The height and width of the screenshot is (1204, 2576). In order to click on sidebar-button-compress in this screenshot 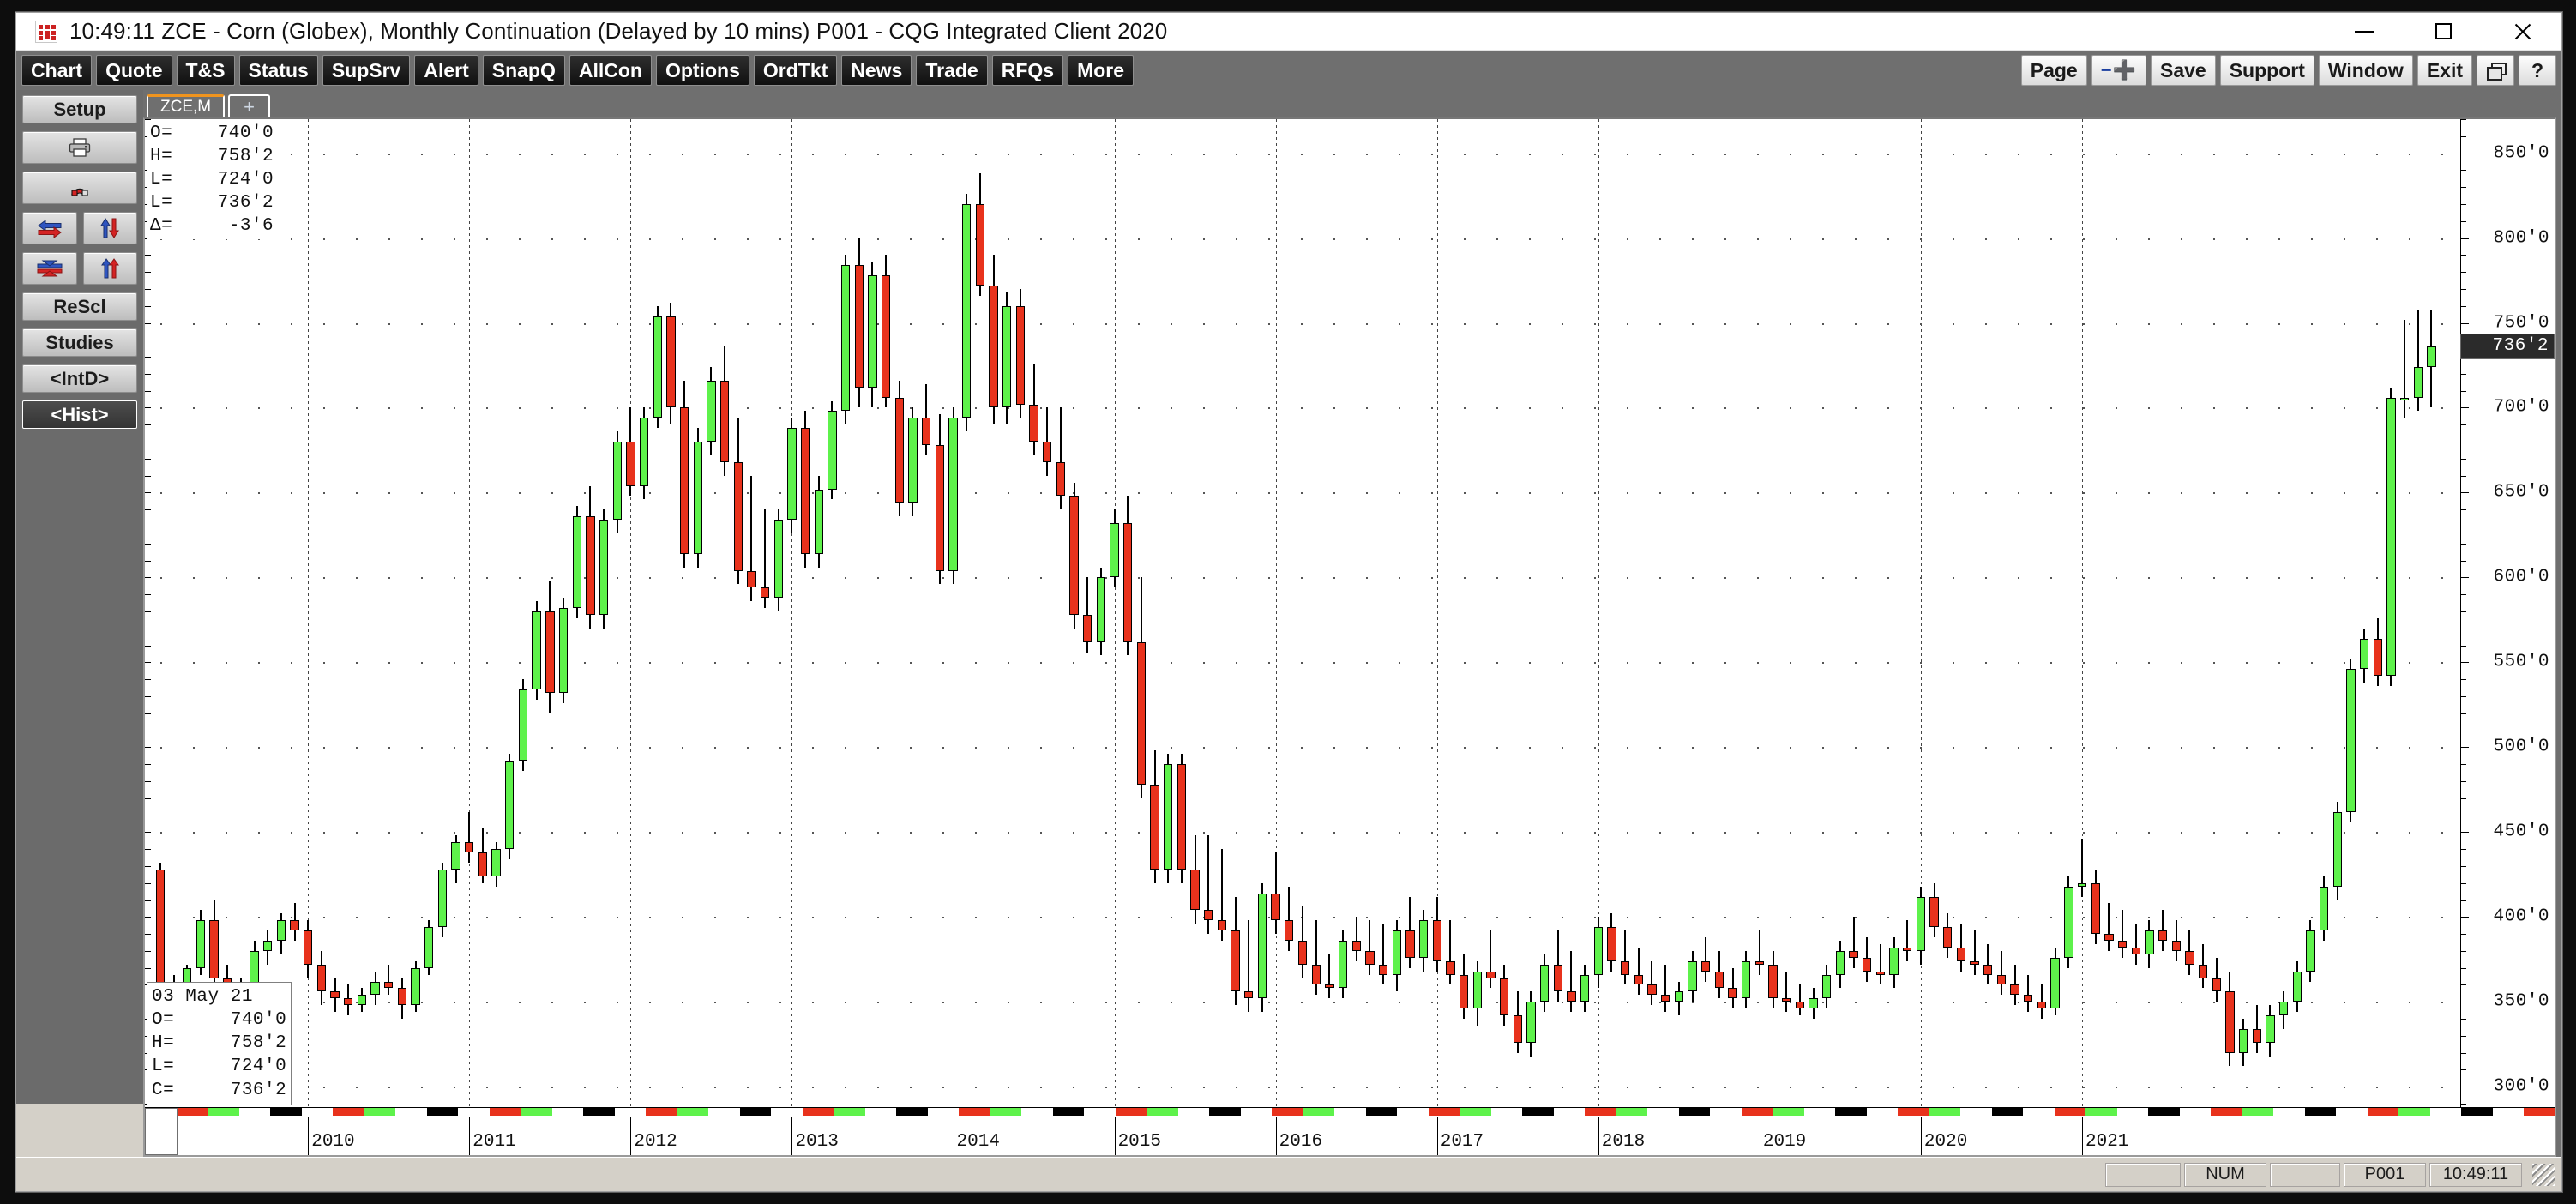, I will do `click(49, 268)`.